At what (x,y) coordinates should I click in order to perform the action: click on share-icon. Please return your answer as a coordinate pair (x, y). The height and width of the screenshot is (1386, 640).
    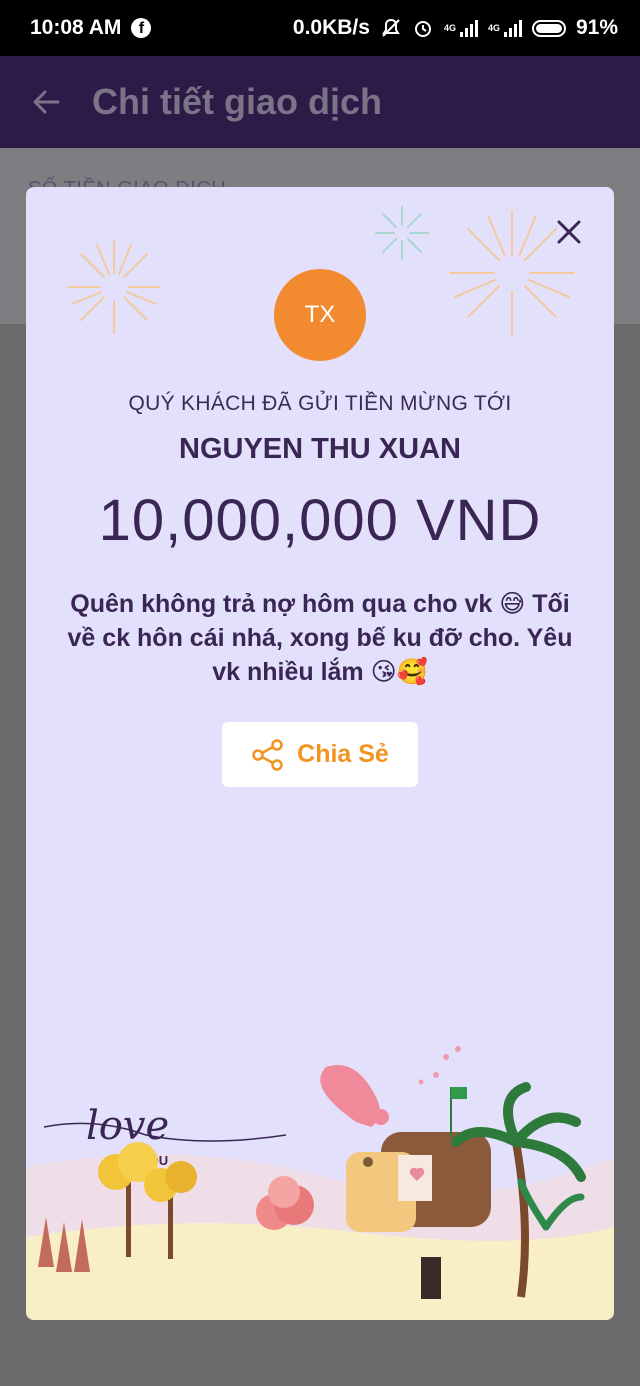
    Looking at the image, I should click on (267, 754).